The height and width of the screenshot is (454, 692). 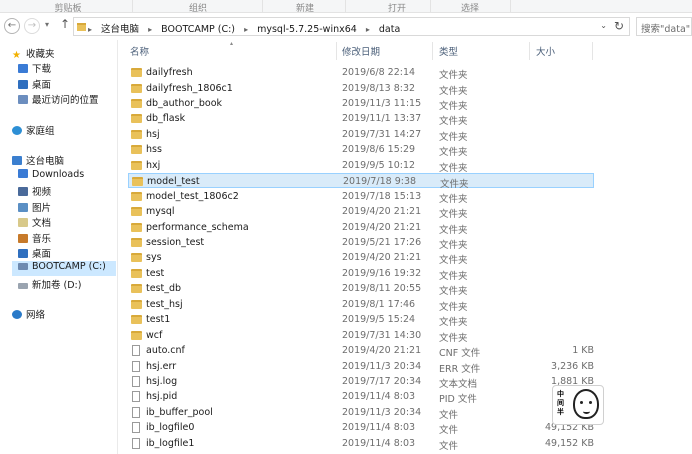 I want to click on column-header-name: 名称, so click(x=139, y=51).